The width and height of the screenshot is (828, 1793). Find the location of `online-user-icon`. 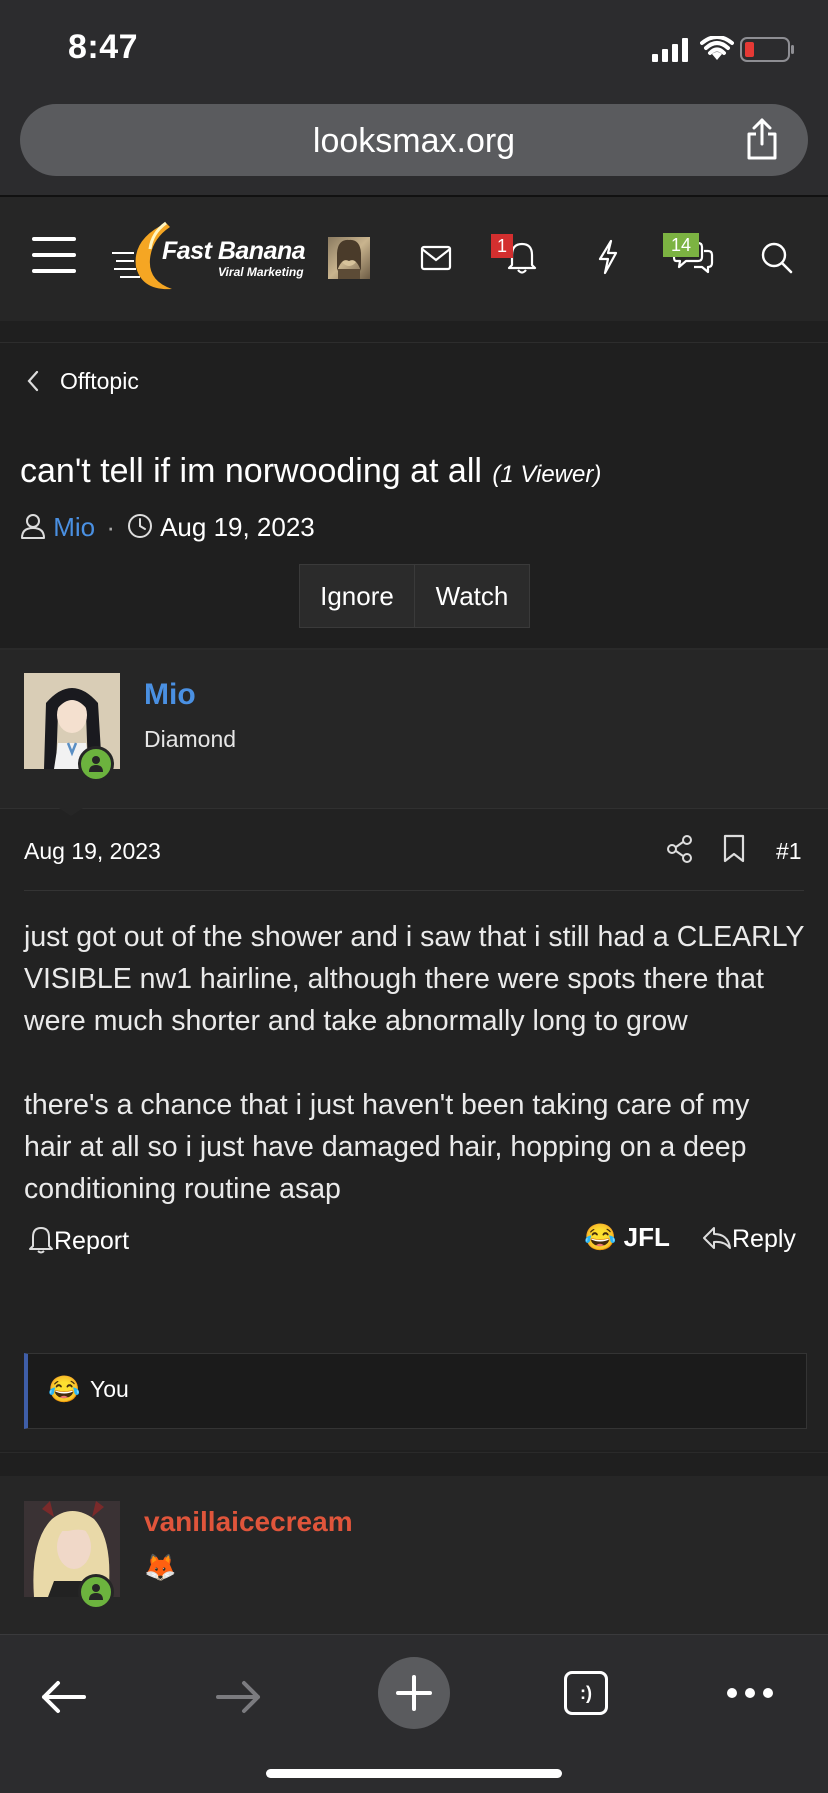

online-user-icon is located at coordinates (96, 764).